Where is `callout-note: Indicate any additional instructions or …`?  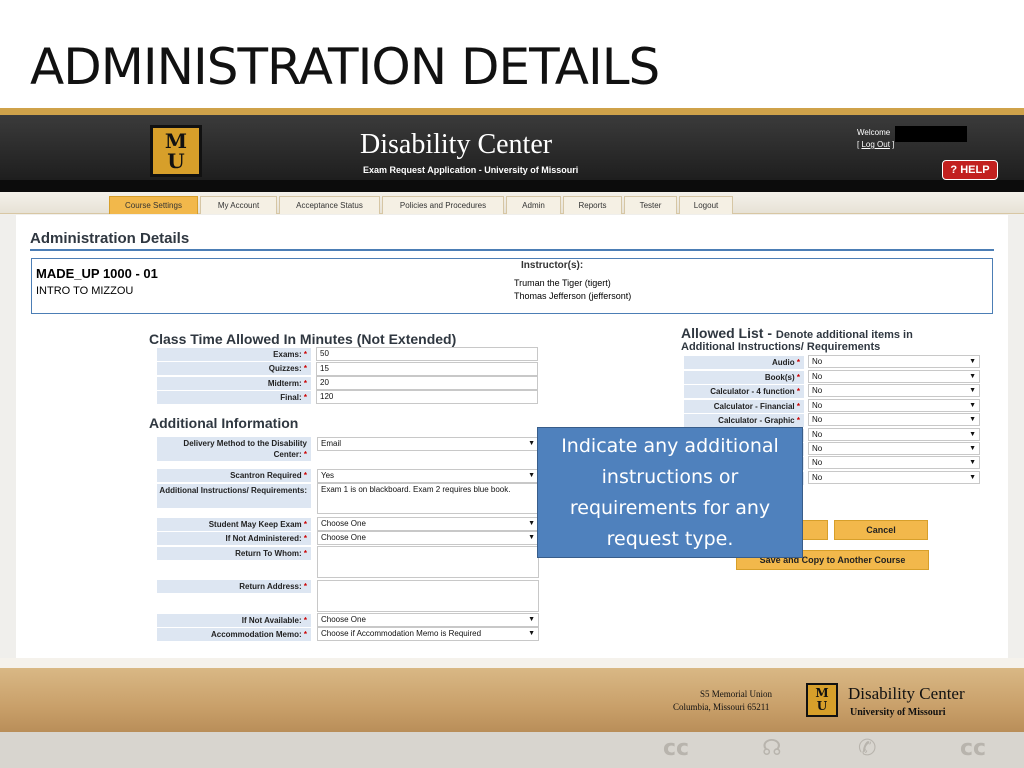 callout-note: Indicate any additional instructions or … is located at coordinates (670, 492).